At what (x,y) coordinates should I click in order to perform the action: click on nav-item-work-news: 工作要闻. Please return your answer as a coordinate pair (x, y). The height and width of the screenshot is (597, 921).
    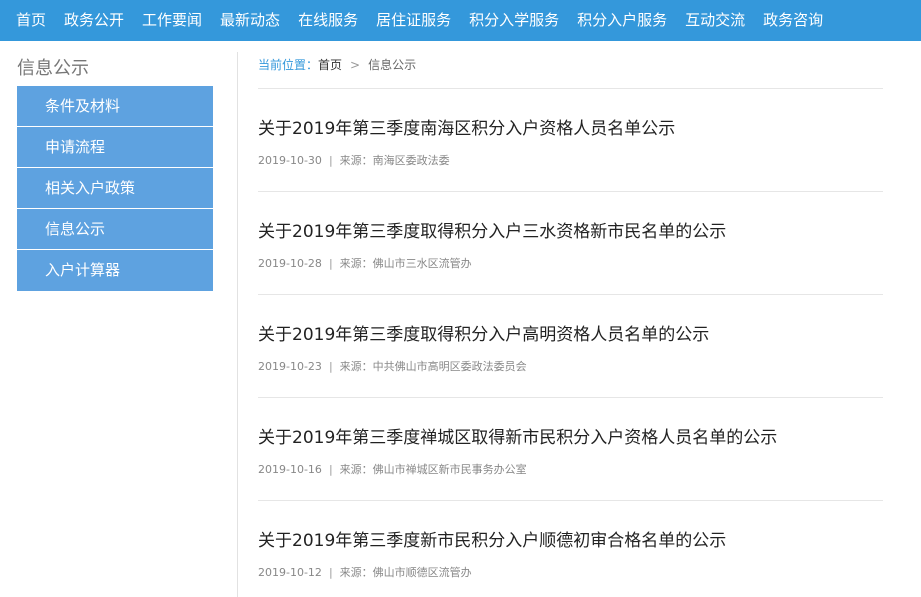
    Looking at the image, I should click on (172, 20).